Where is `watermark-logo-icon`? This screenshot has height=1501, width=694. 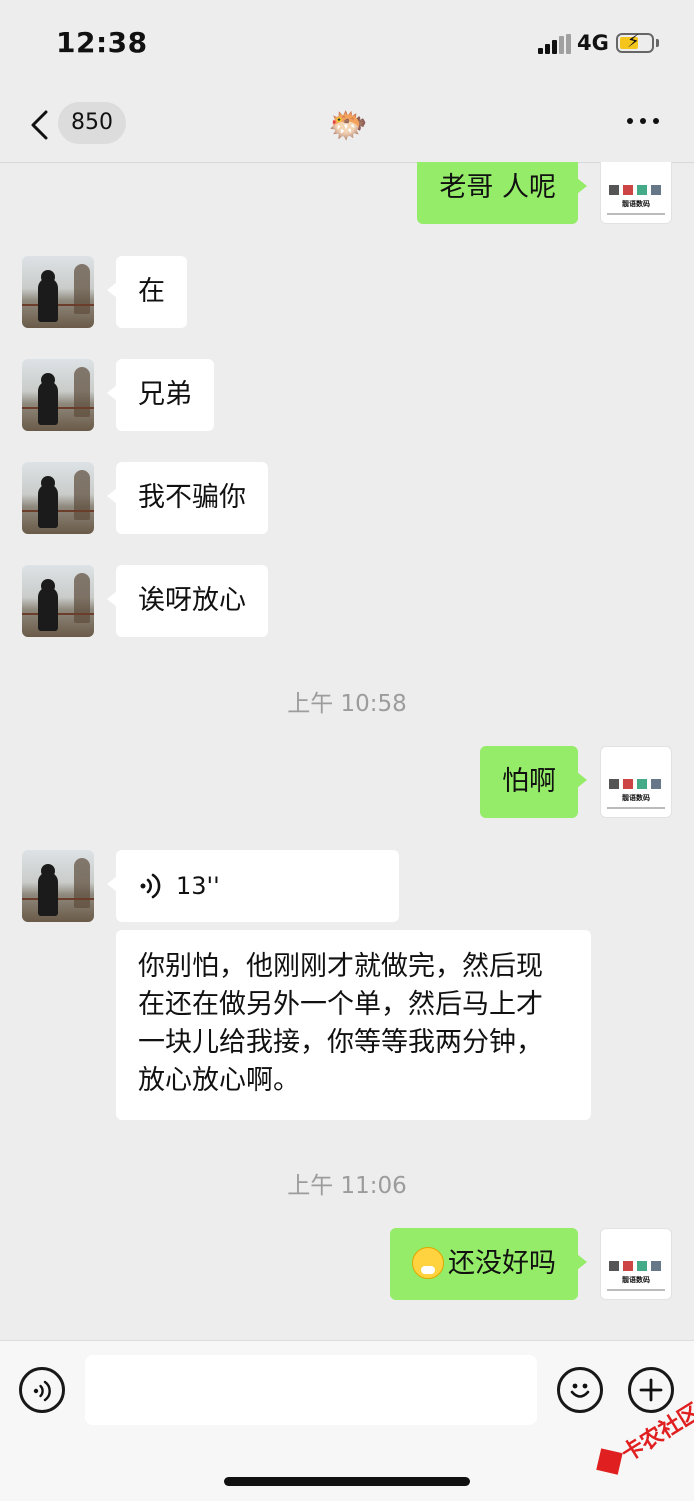 watermark-logo-icon is located at coordinates (609, 1461).